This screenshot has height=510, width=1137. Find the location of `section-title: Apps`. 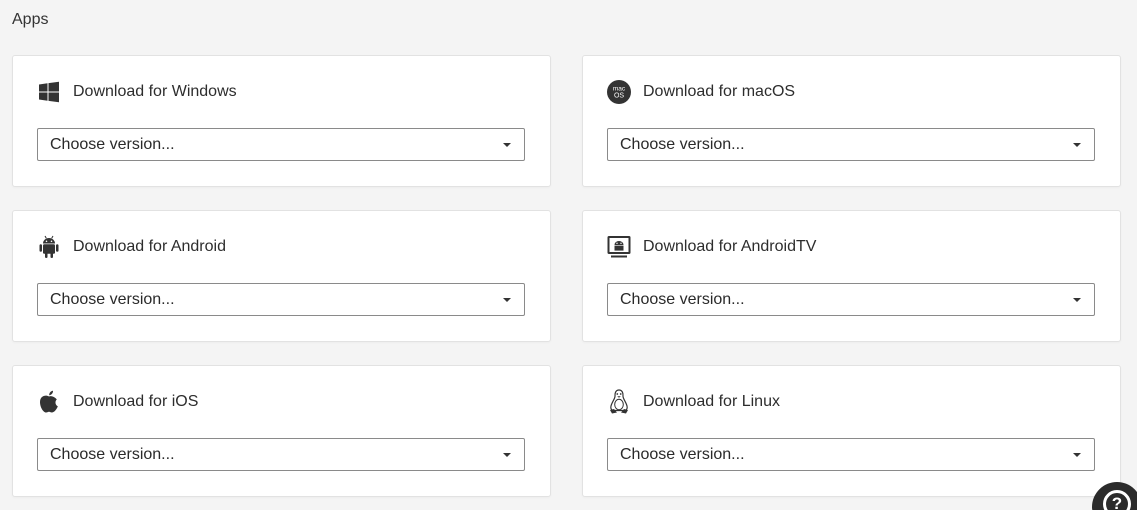

section-title: Apps is located at coordinates (30, 19).